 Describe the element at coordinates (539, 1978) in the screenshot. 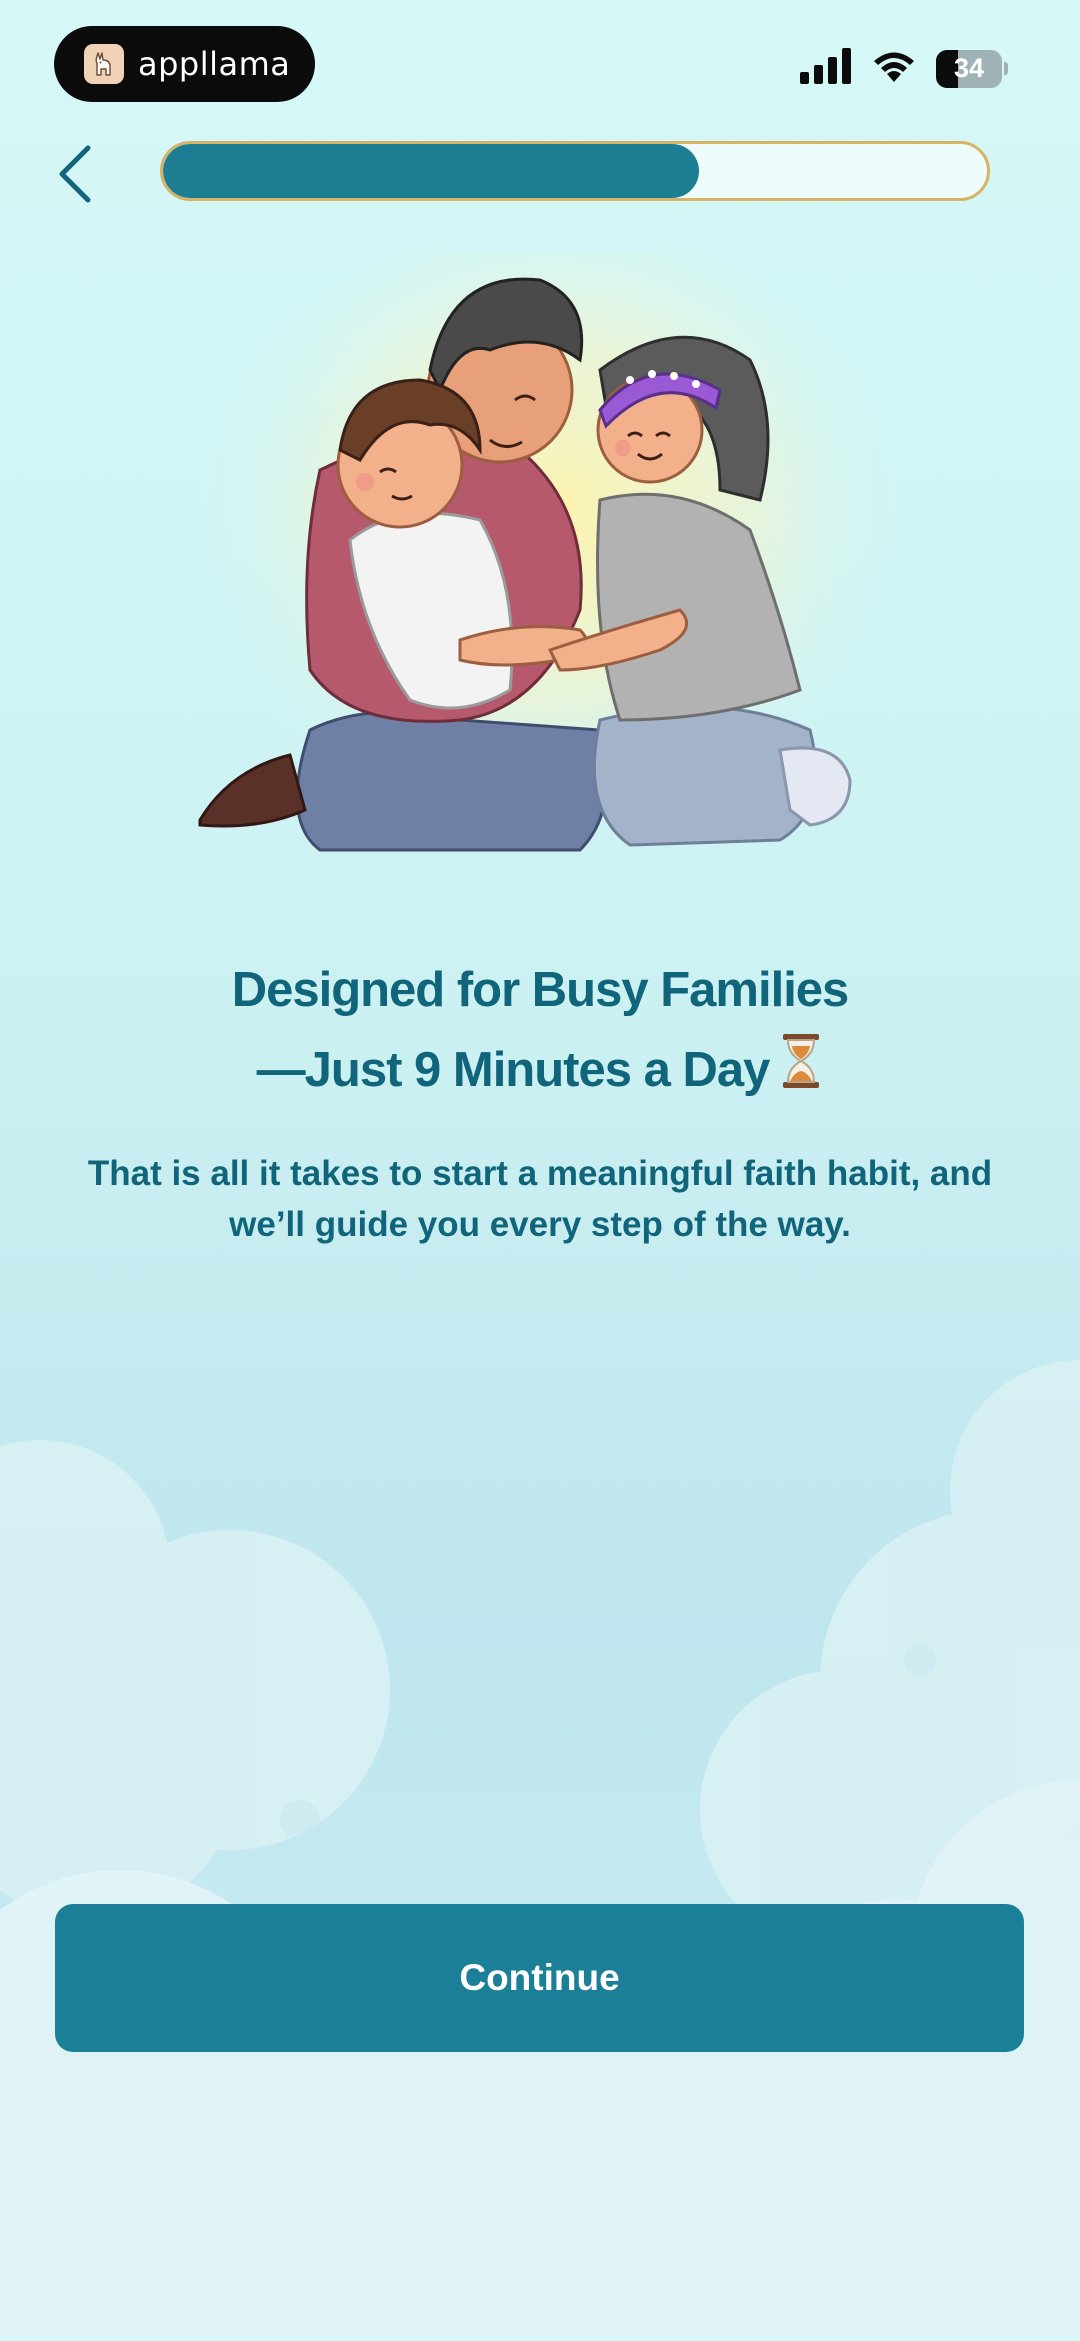

I see `continue-button: Continue` at that location.